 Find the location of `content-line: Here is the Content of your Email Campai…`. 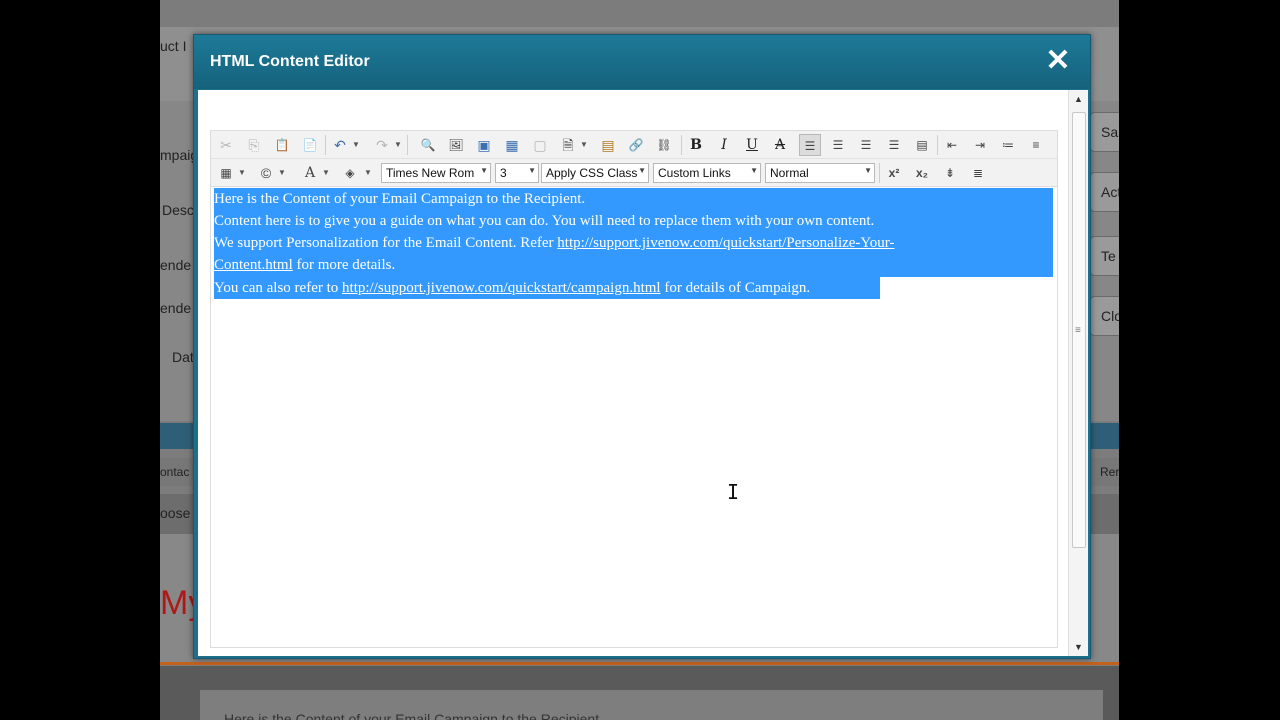

content-line: Here is the Content of your Email Campai… is located at coordinates (399, 199).